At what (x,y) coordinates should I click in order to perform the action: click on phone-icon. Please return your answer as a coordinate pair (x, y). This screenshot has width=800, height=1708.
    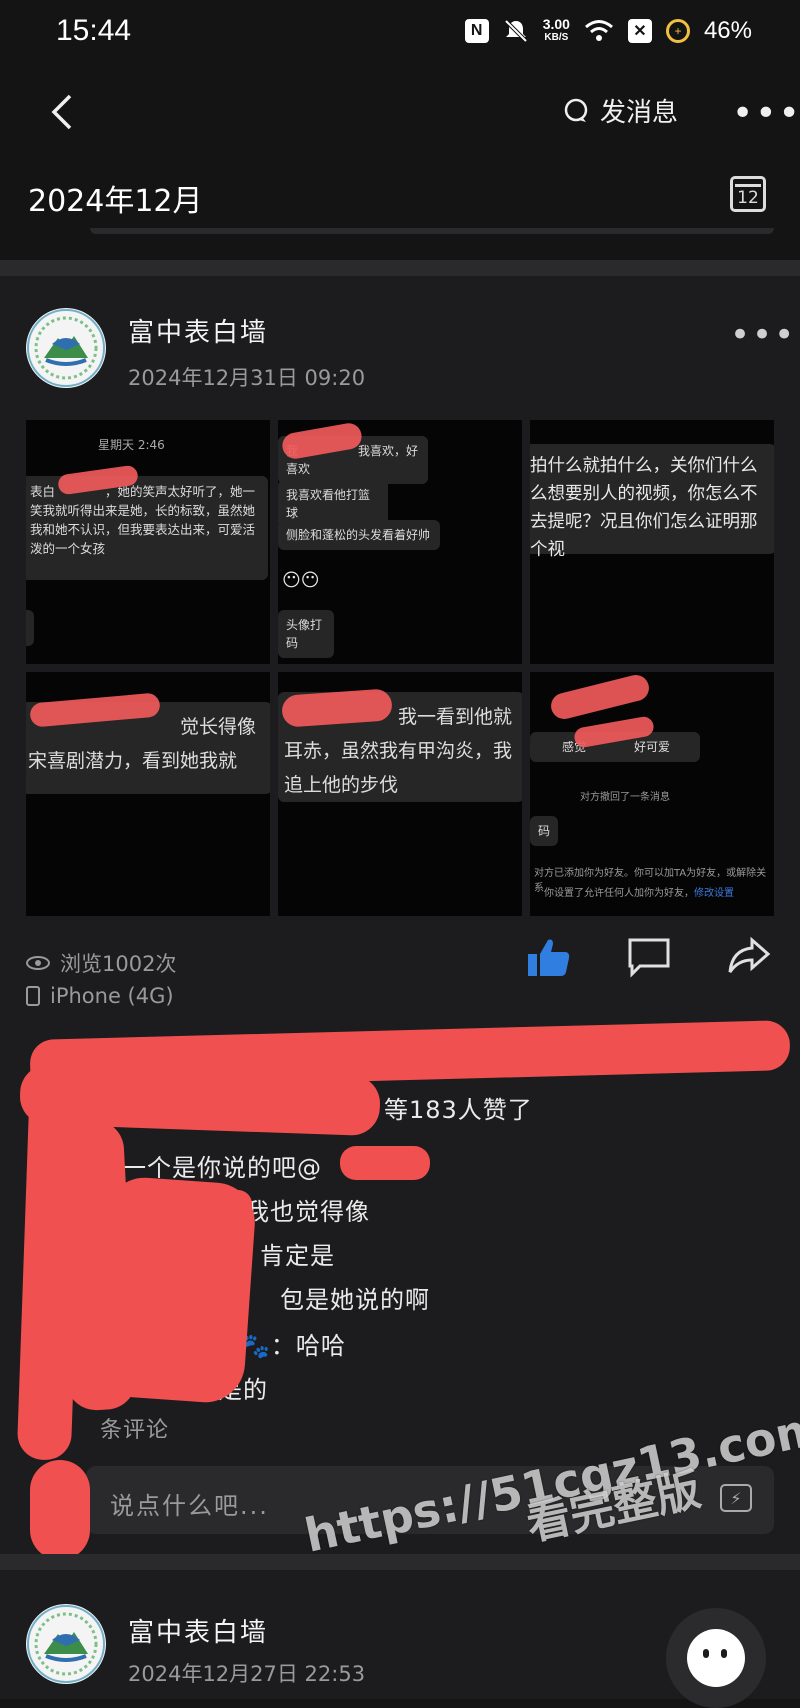
    Looking at the image, I should click on (33, 996).